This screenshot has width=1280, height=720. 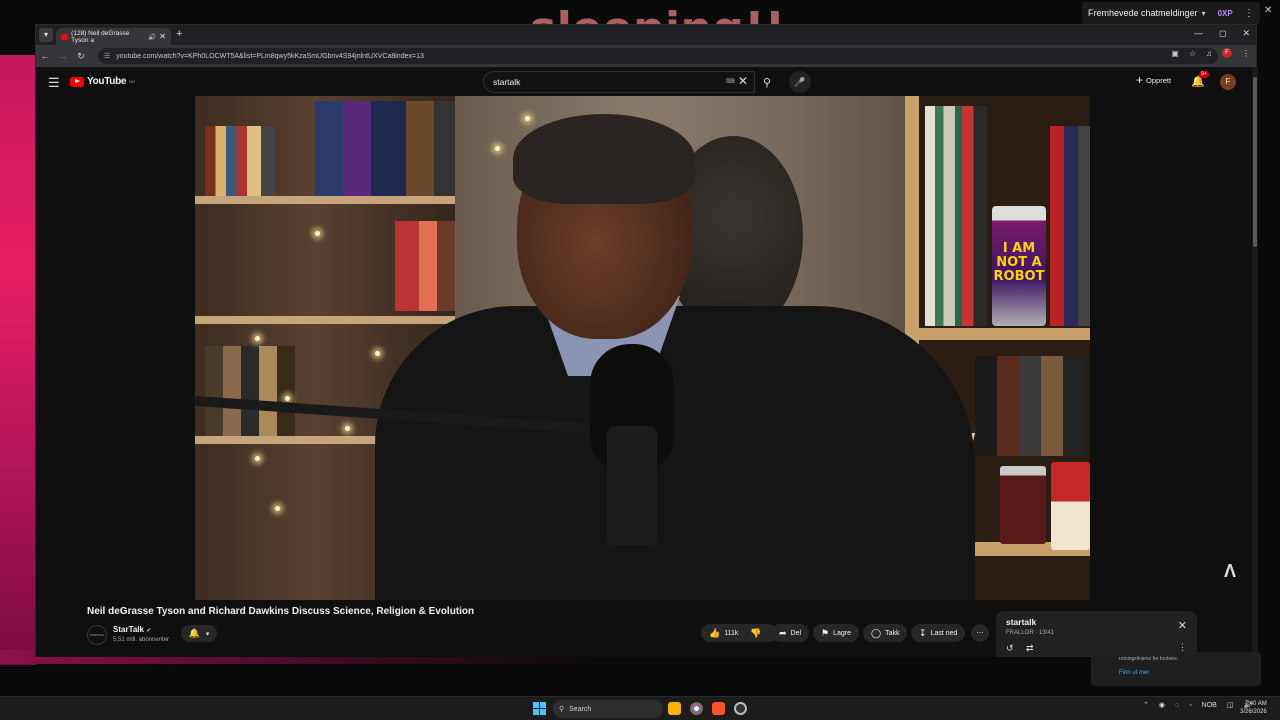 I want to click on chevron-up-icon: ⌃, so click(x=1146, y=705).